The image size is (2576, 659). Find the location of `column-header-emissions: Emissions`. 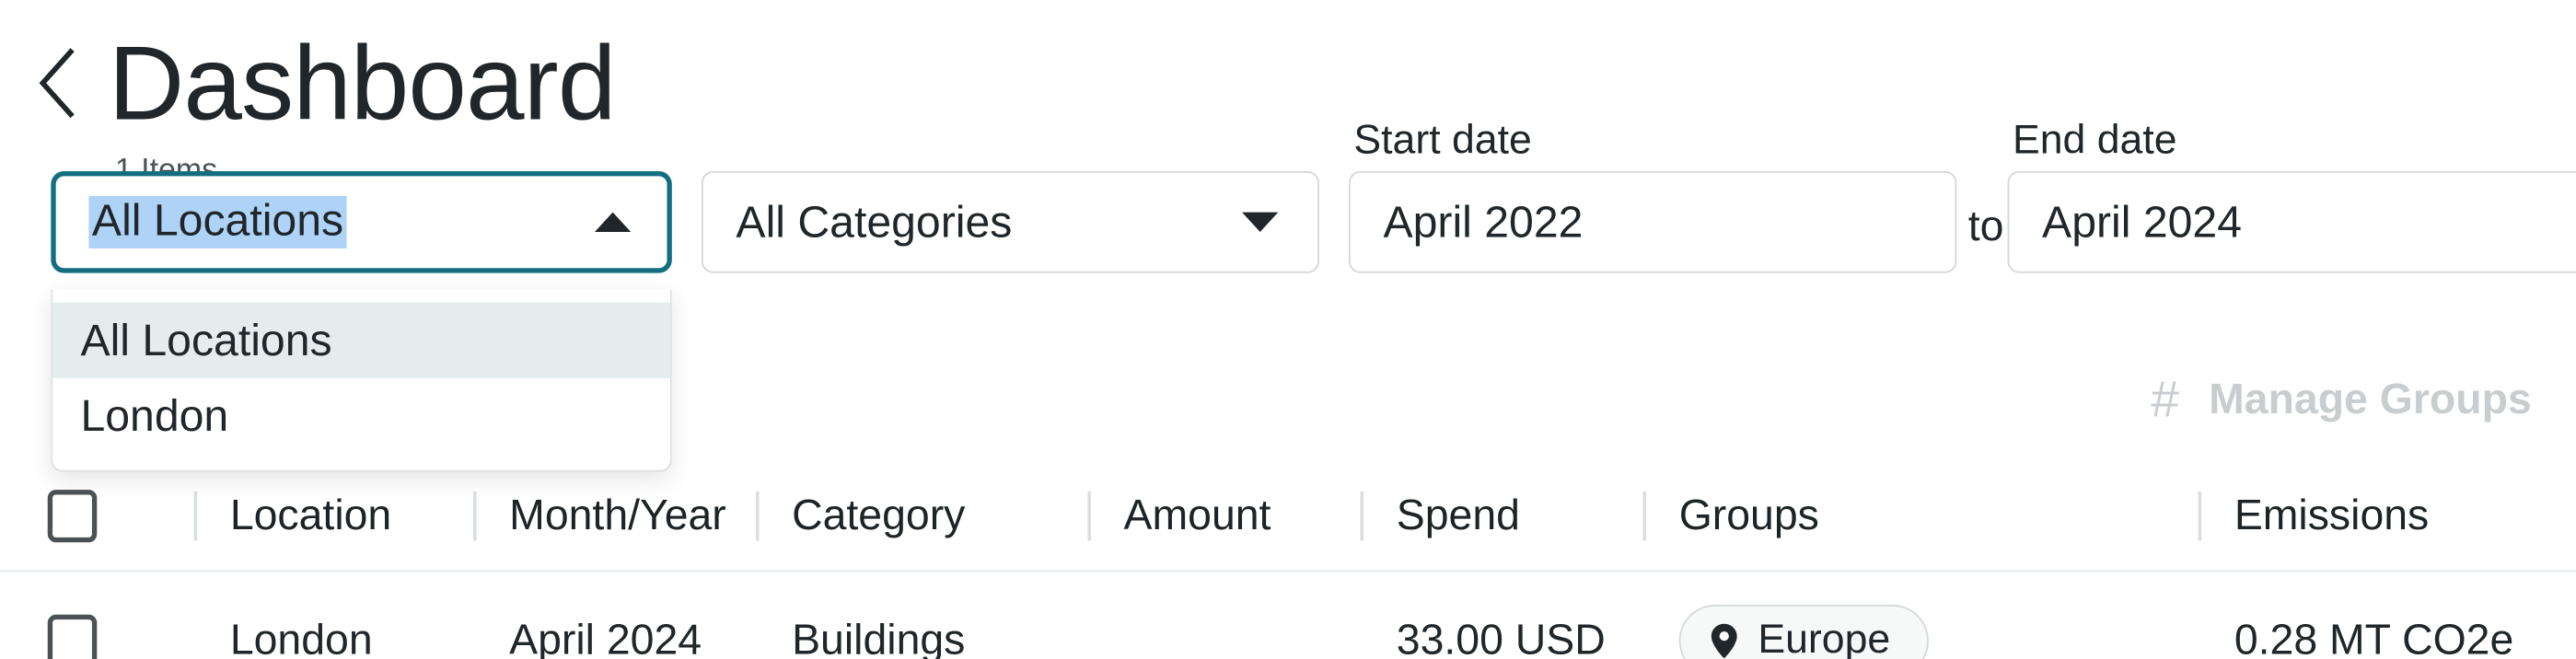

column-header-emissions: Emissions is located at coordinates (2387, 515).